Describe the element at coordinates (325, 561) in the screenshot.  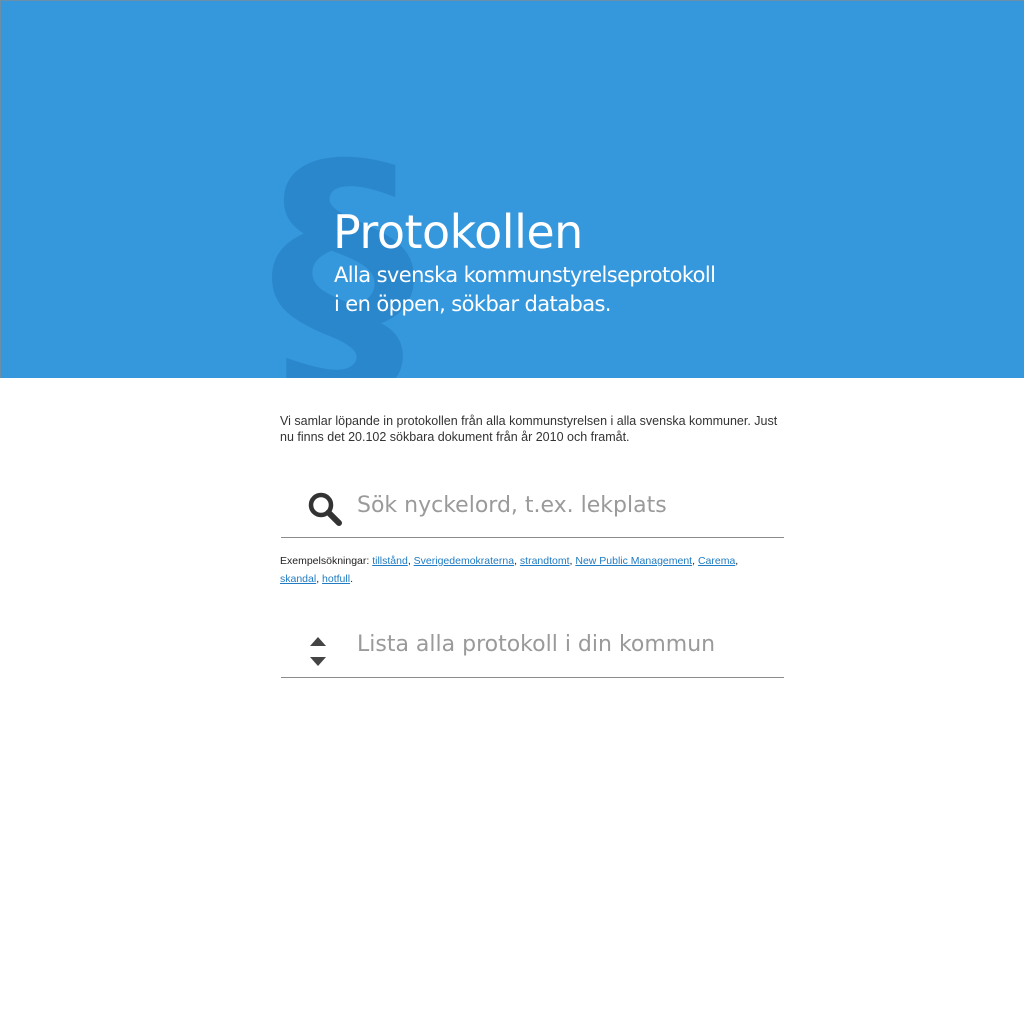
I see `example-searches-label: Exempelsökningar:` at that location.